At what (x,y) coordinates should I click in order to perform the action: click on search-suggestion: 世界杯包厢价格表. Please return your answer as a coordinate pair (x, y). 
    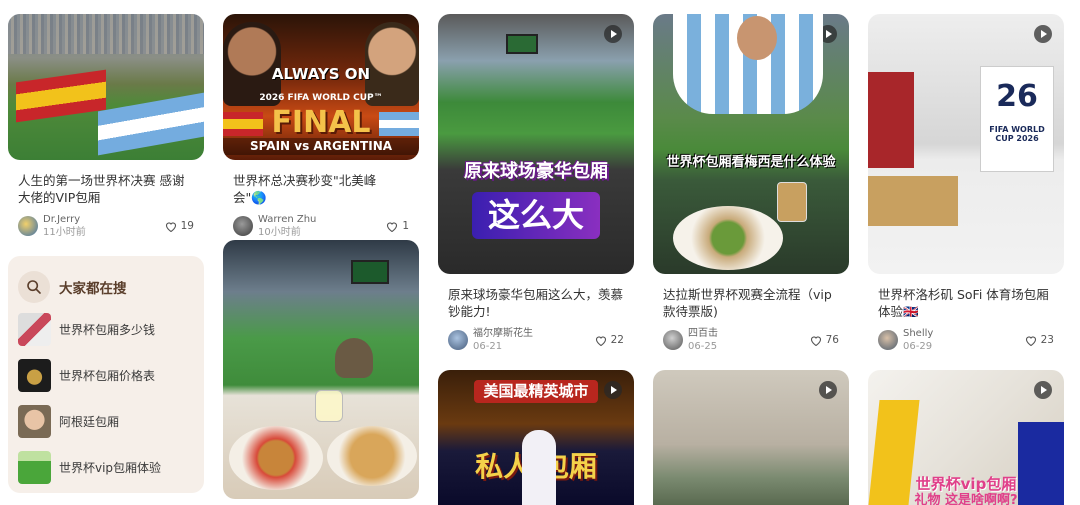
    Looking at the image, I should click on (106, 375).